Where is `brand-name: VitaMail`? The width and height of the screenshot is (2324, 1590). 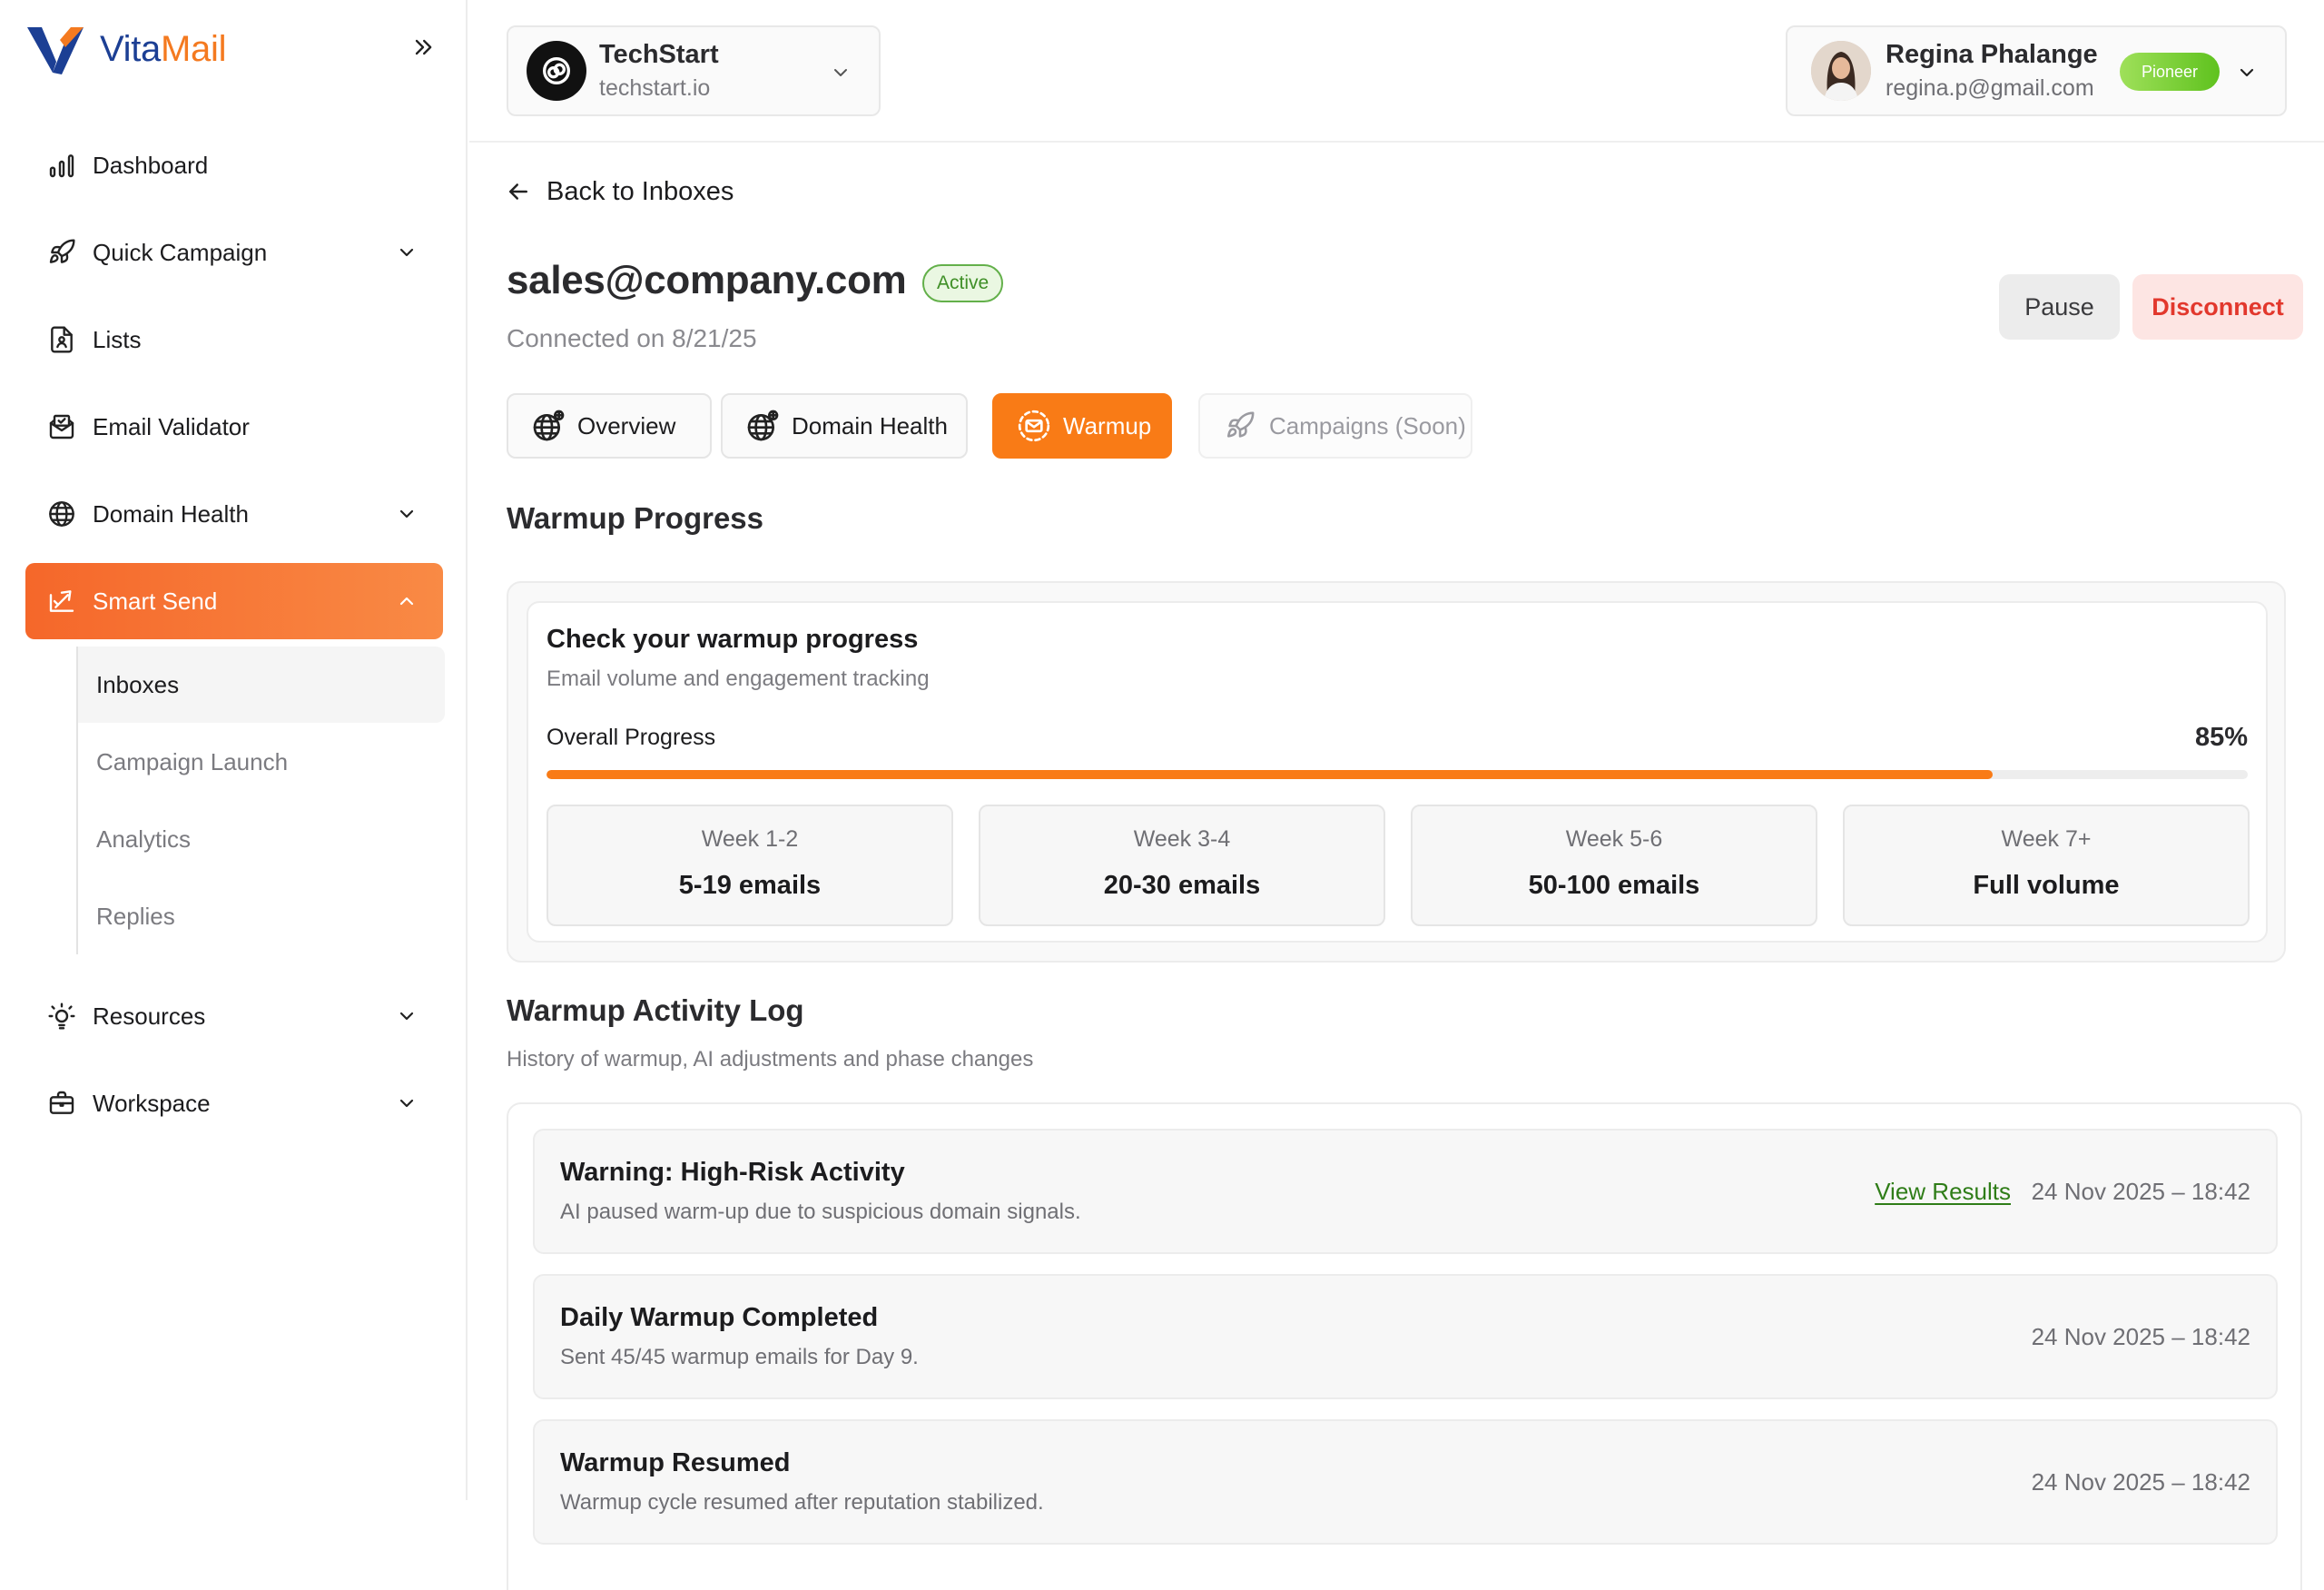 brand-name: VitaMail is located at coordinates (163, 49).